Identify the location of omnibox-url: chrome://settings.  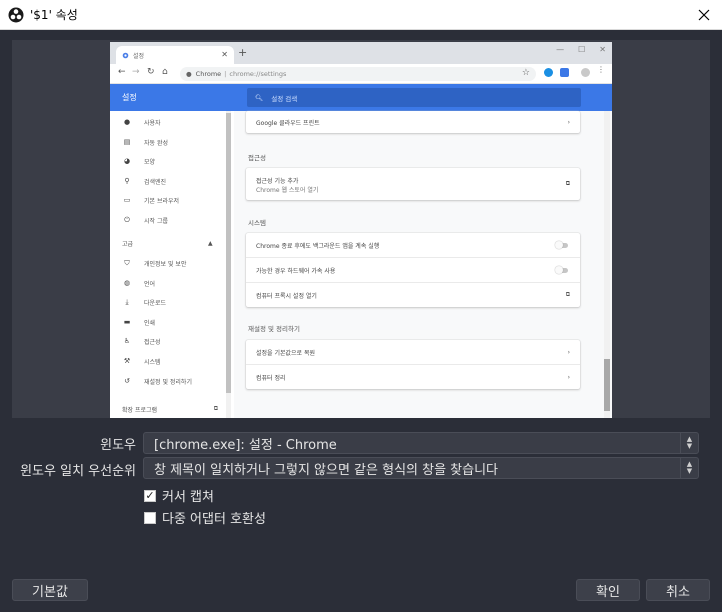
(258, 74).